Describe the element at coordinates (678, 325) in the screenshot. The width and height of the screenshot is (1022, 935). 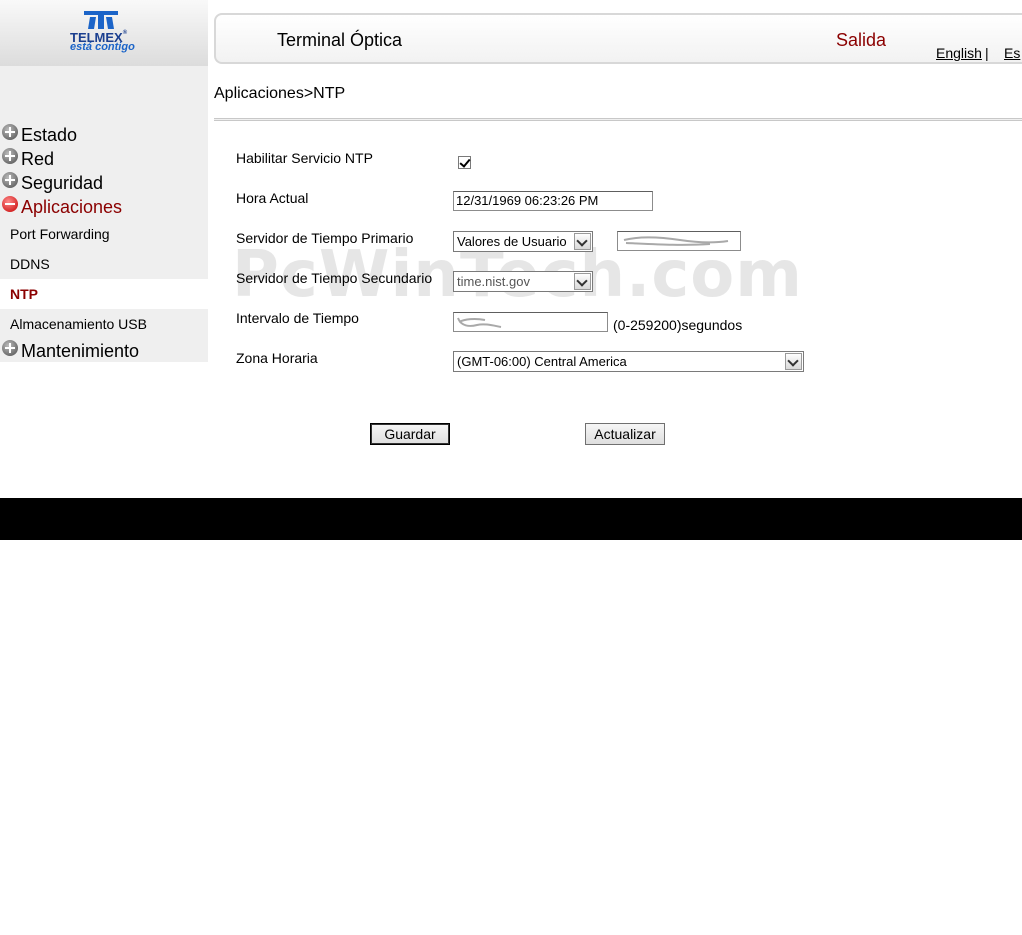
I see `interval-hint: (0-259200)segundos` at that location.